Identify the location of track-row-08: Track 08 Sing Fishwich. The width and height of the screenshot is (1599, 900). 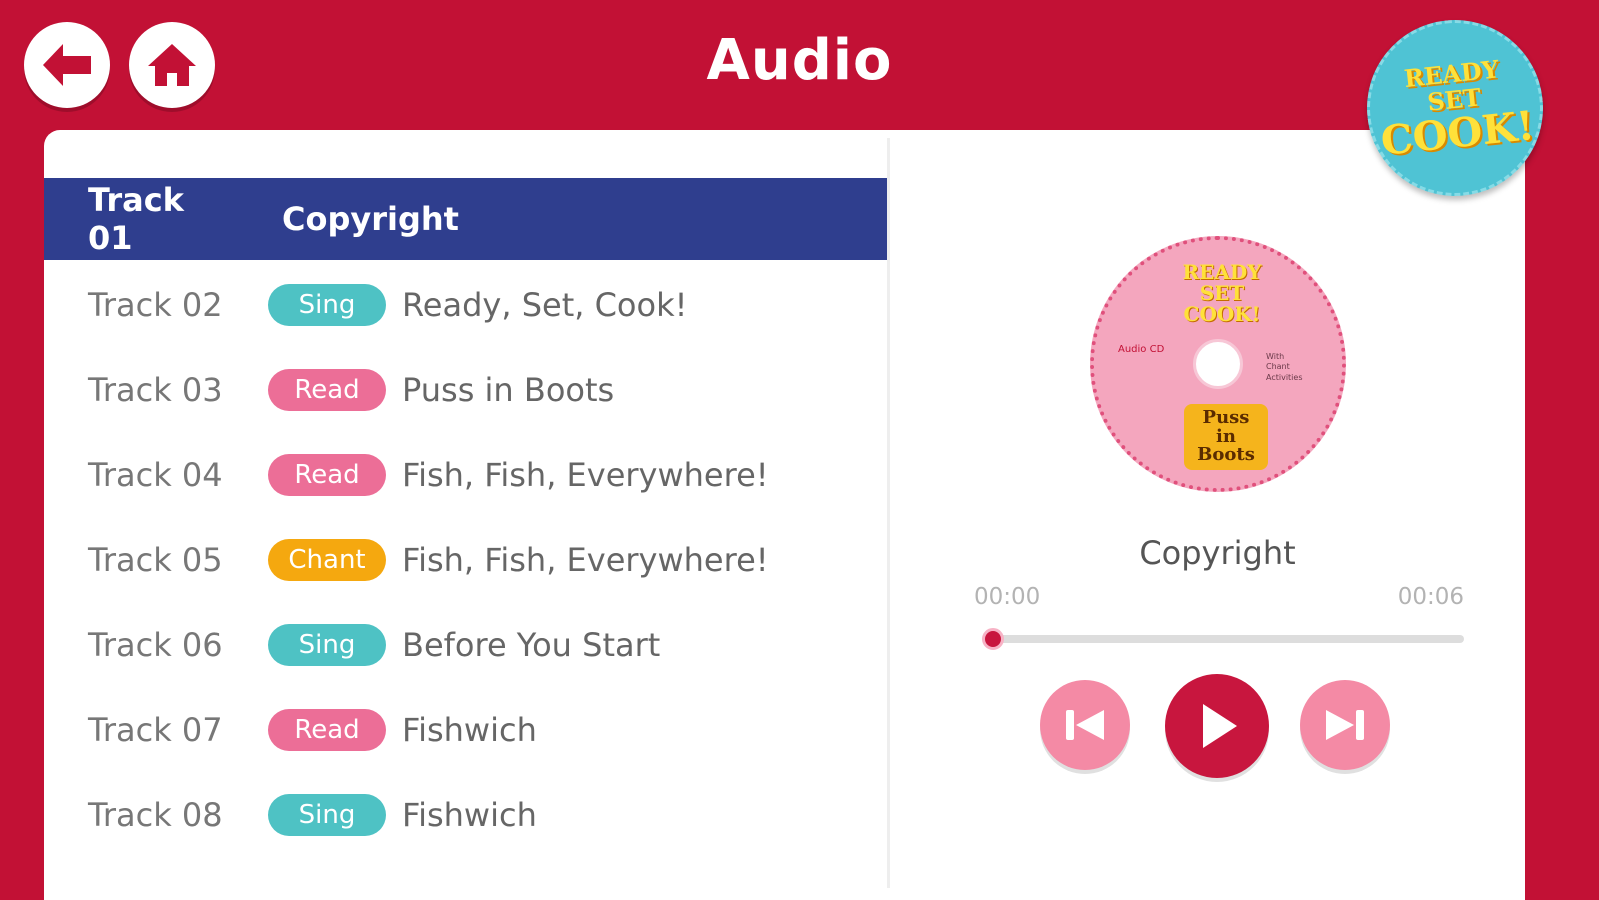
(465, 814).